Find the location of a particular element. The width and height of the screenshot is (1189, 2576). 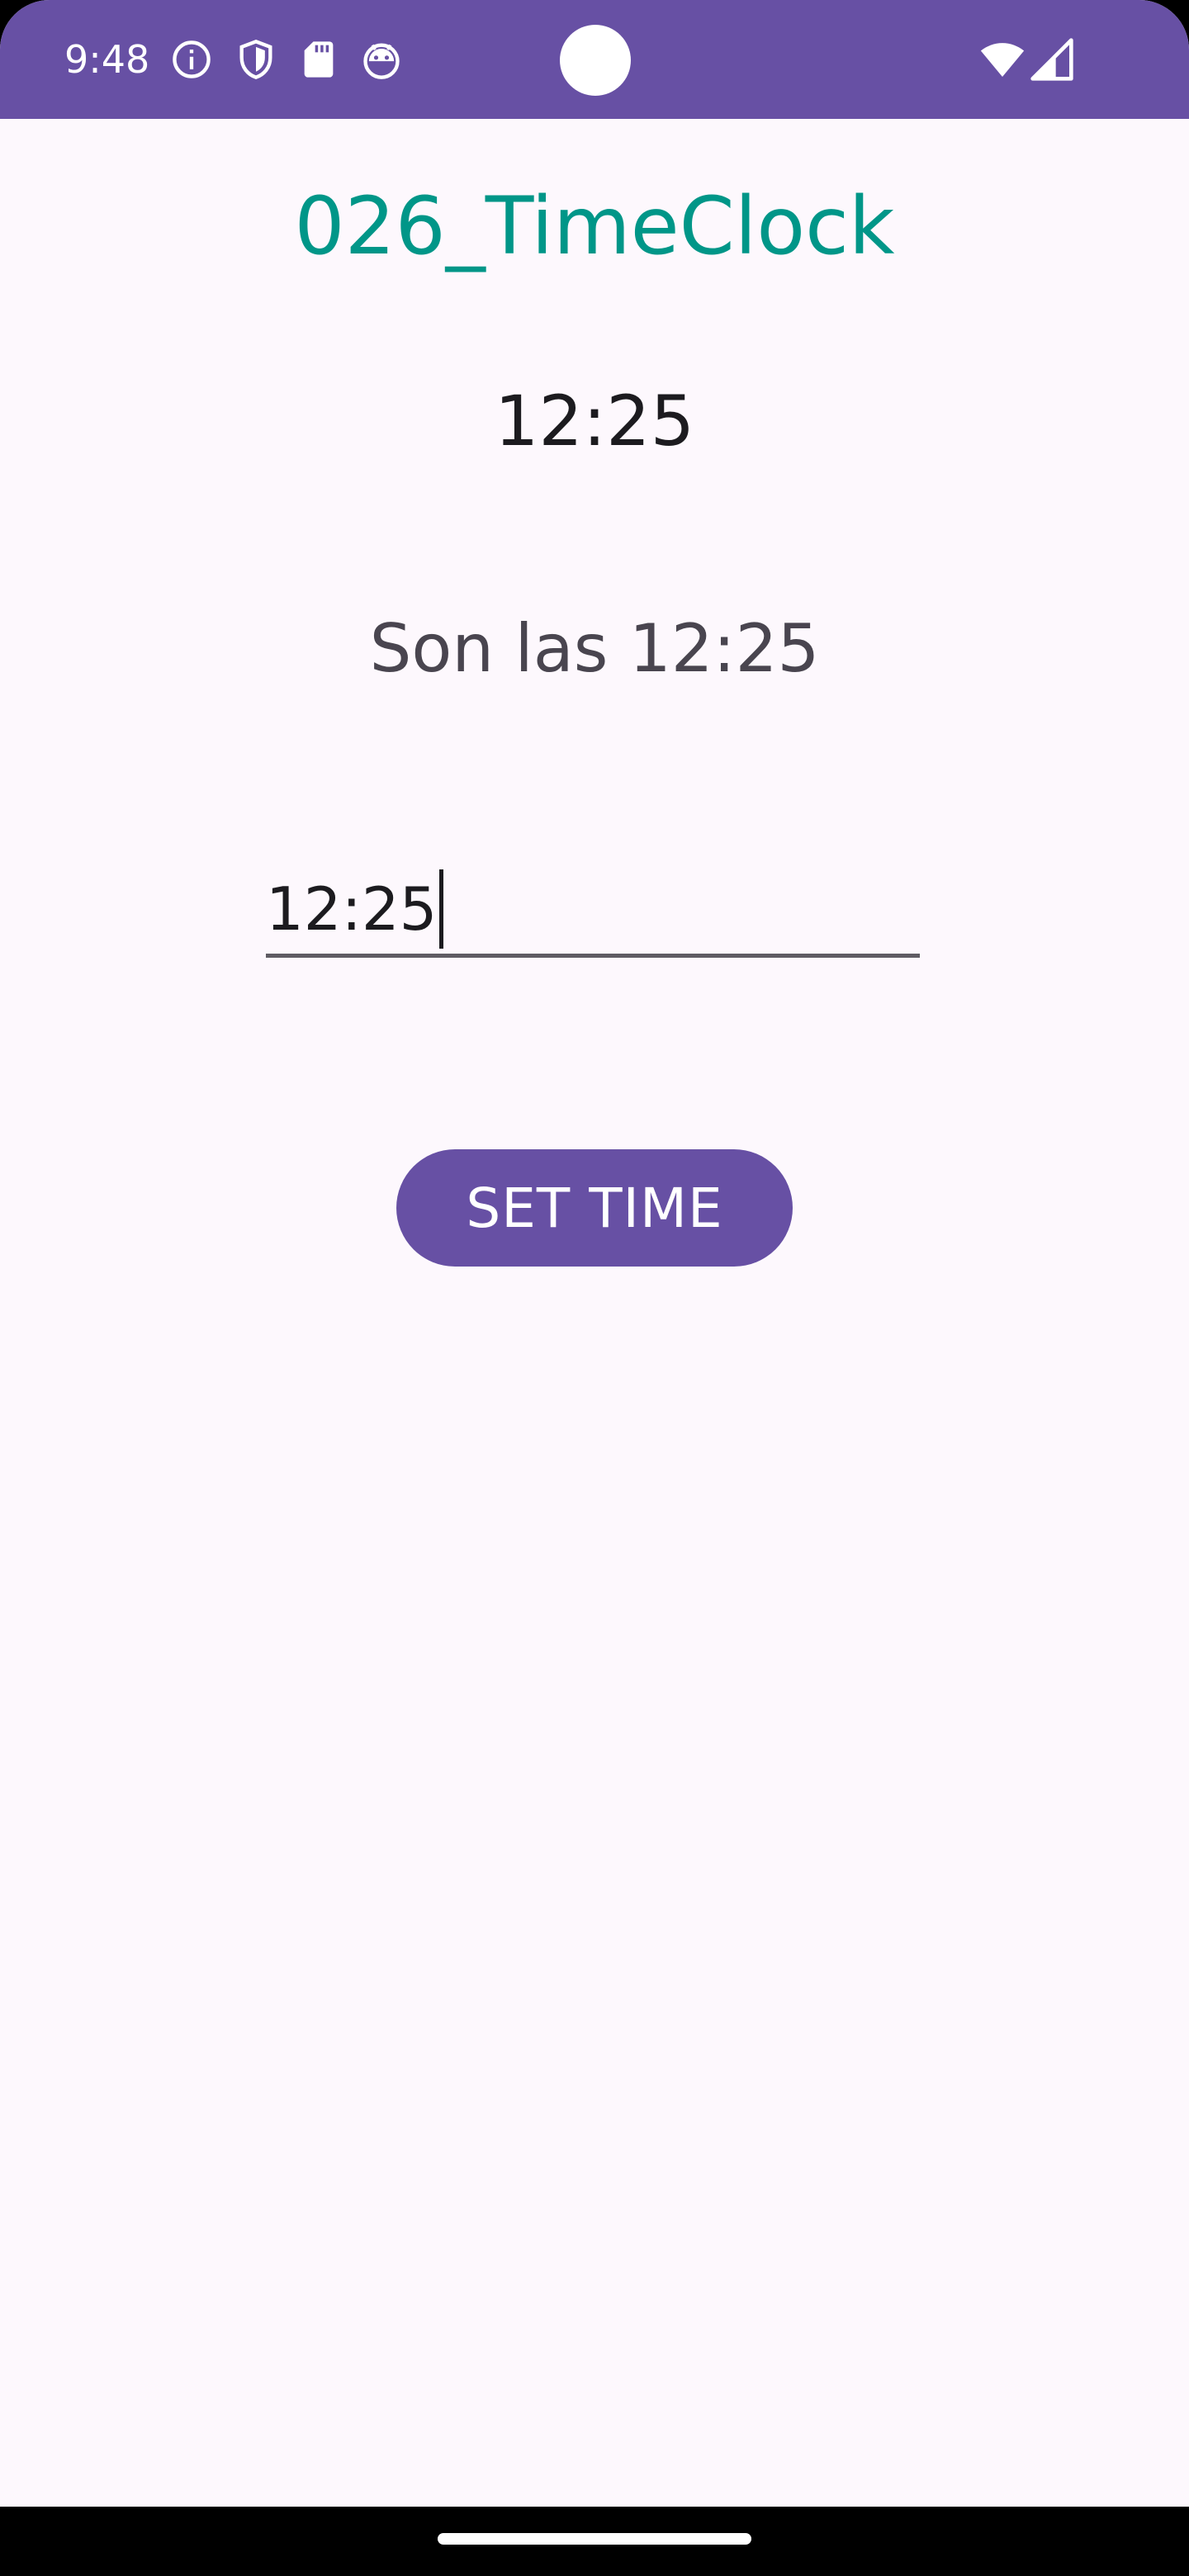

clock-display: 12:25 is located at coordinates (594, 421).